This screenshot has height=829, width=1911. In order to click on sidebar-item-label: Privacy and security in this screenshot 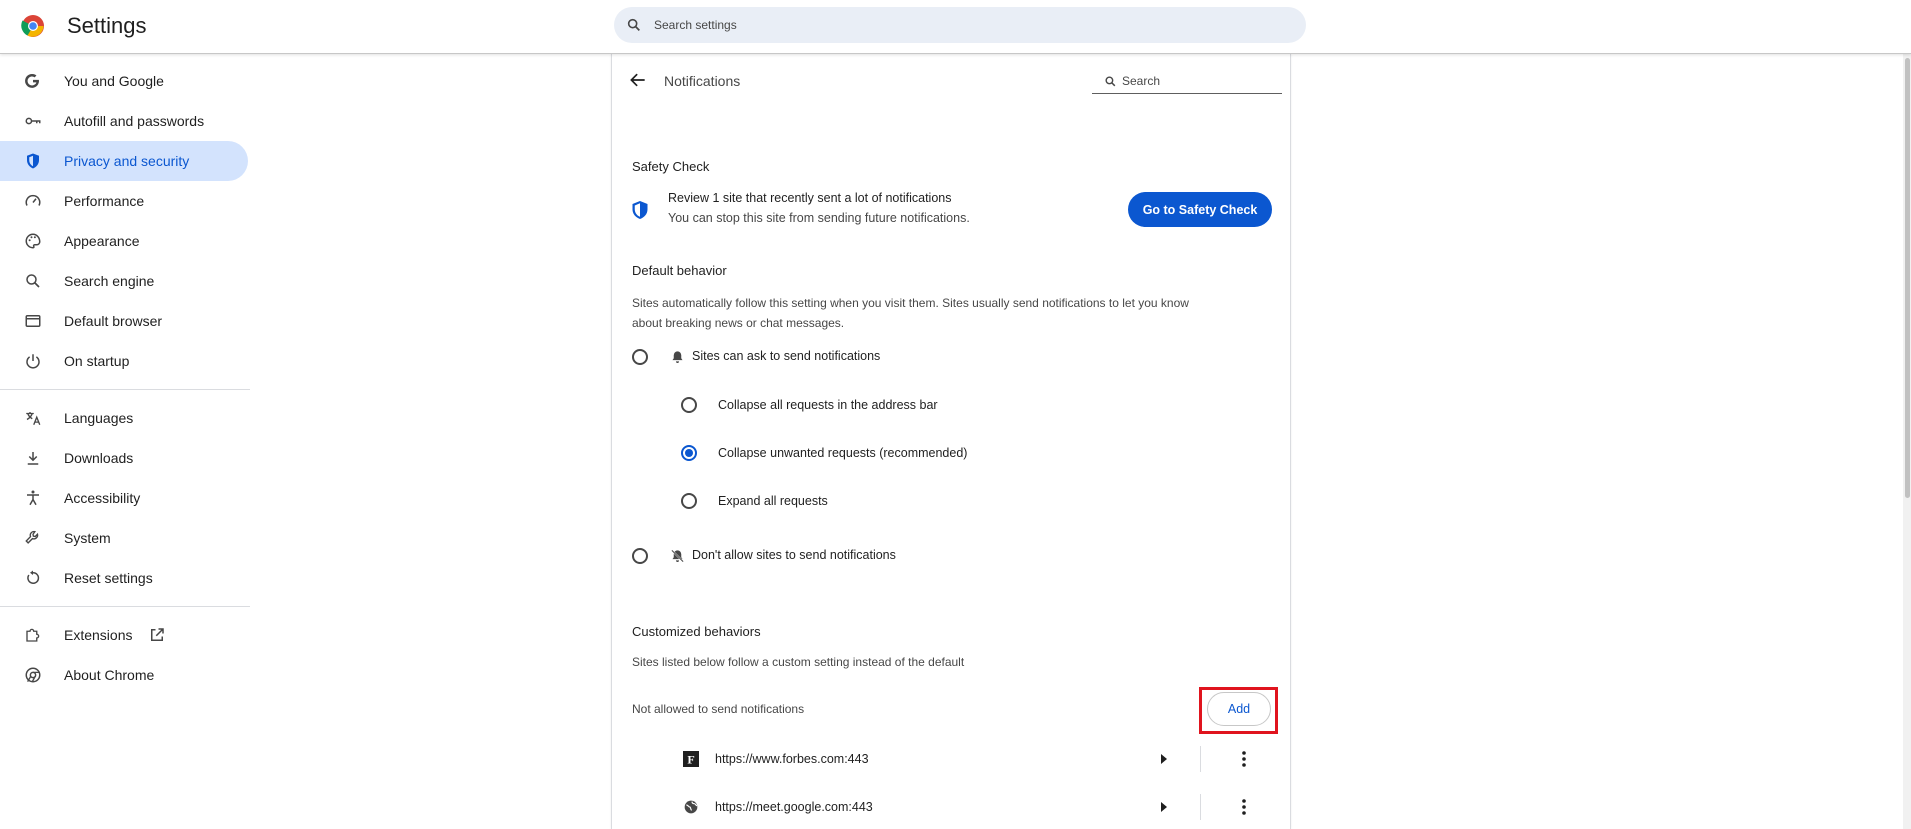, I will do `click(127, 161)`.